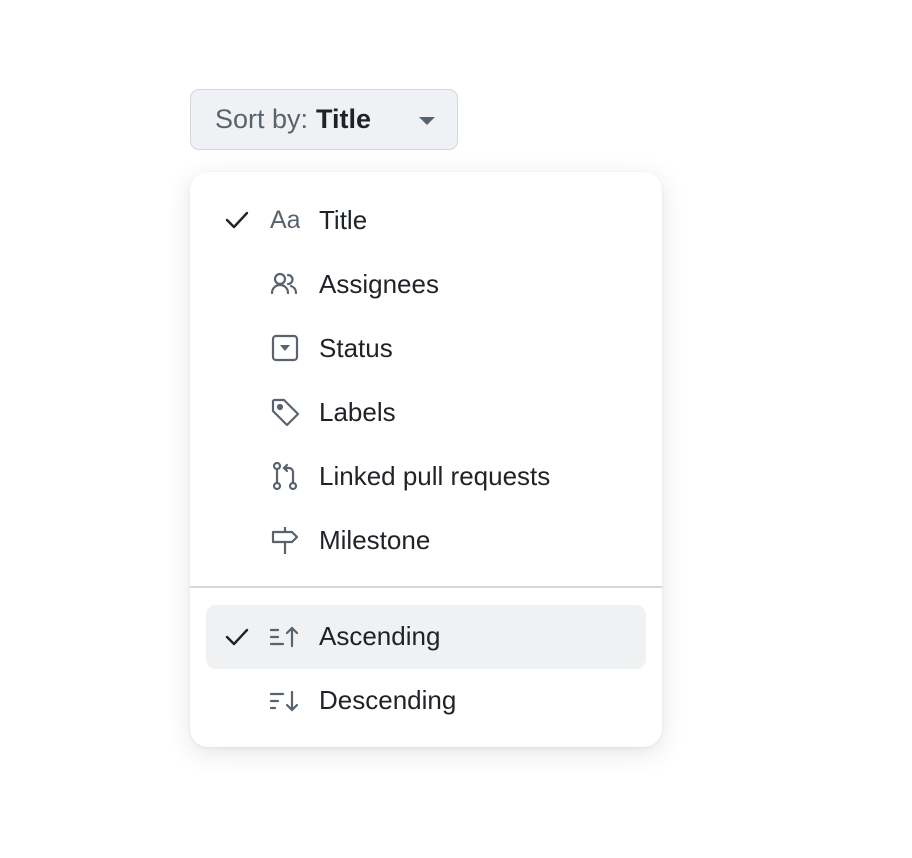 The height and width of the screenshot is (858, 912). I want to click on menu-item-label: Title, so click(343, 219).